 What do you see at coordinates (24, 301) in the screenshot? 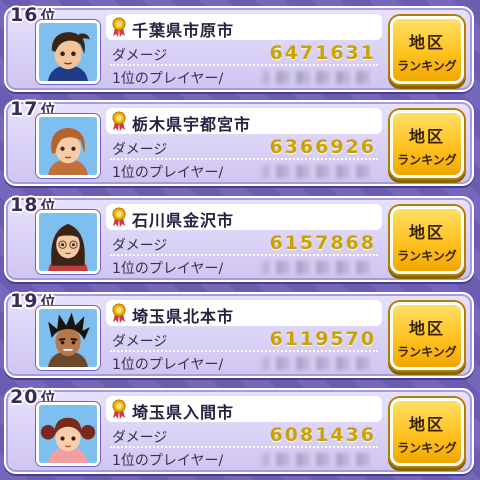
I see `rank-number: 19` at bounding box center [24, 301].